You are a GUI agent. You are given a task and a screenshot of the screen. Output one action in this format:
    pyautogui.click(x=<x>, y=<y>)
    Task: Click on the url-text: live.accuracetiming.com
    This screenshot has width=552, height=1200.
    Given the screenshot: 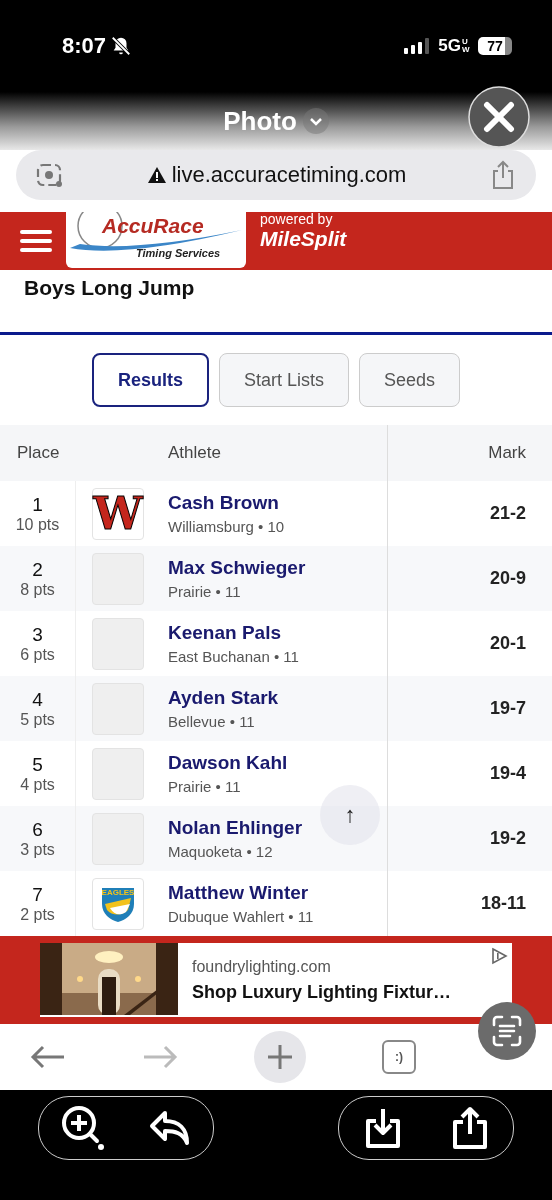 What is the action you would take?
    pyautogui.click(x=289, y=175)
    